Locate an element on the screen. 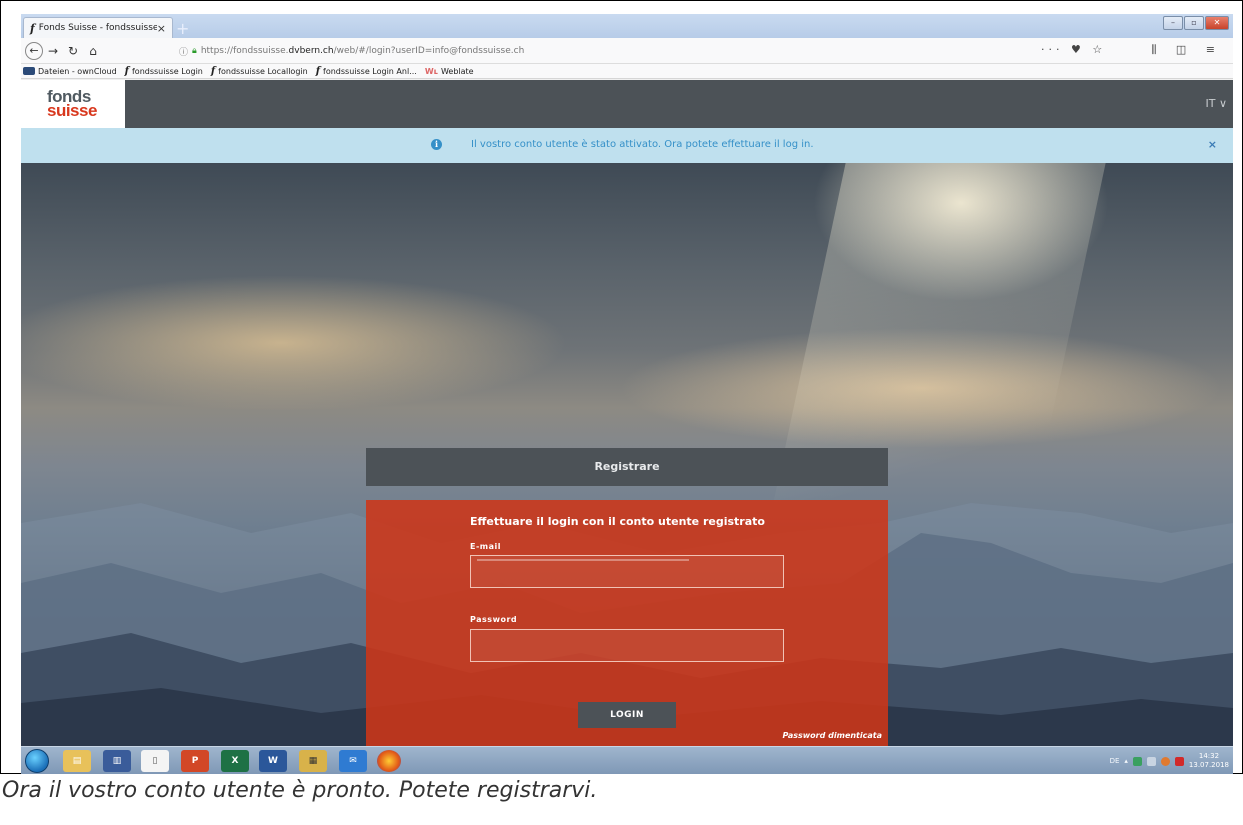 This screenshot has width=1243, height=825. notepad-icon: ▯ is located at coordinates (155, 761).